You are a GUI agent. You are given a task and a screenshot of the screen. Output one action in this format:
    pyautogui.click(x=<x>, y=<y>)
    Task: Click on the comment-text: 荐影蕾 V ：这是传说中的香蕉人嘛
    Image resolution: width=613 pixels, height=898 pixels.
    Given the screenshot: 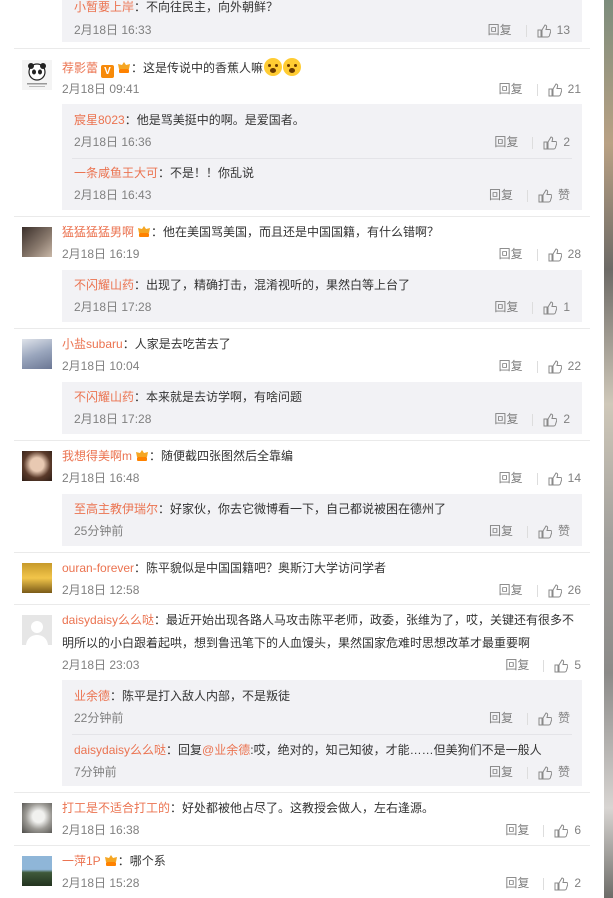 What is the action you would take?
    pyautogui.click(x=182, y=68)
    